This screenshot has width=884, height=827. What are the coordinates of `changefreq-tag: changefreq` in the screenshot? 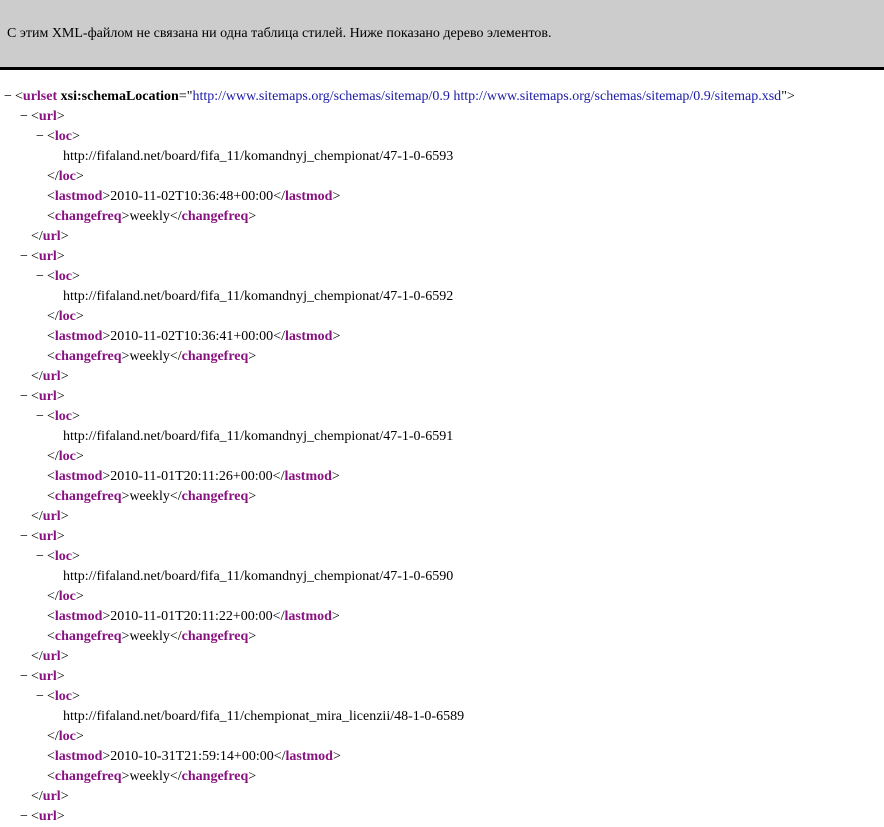 It's located at (215, 496).